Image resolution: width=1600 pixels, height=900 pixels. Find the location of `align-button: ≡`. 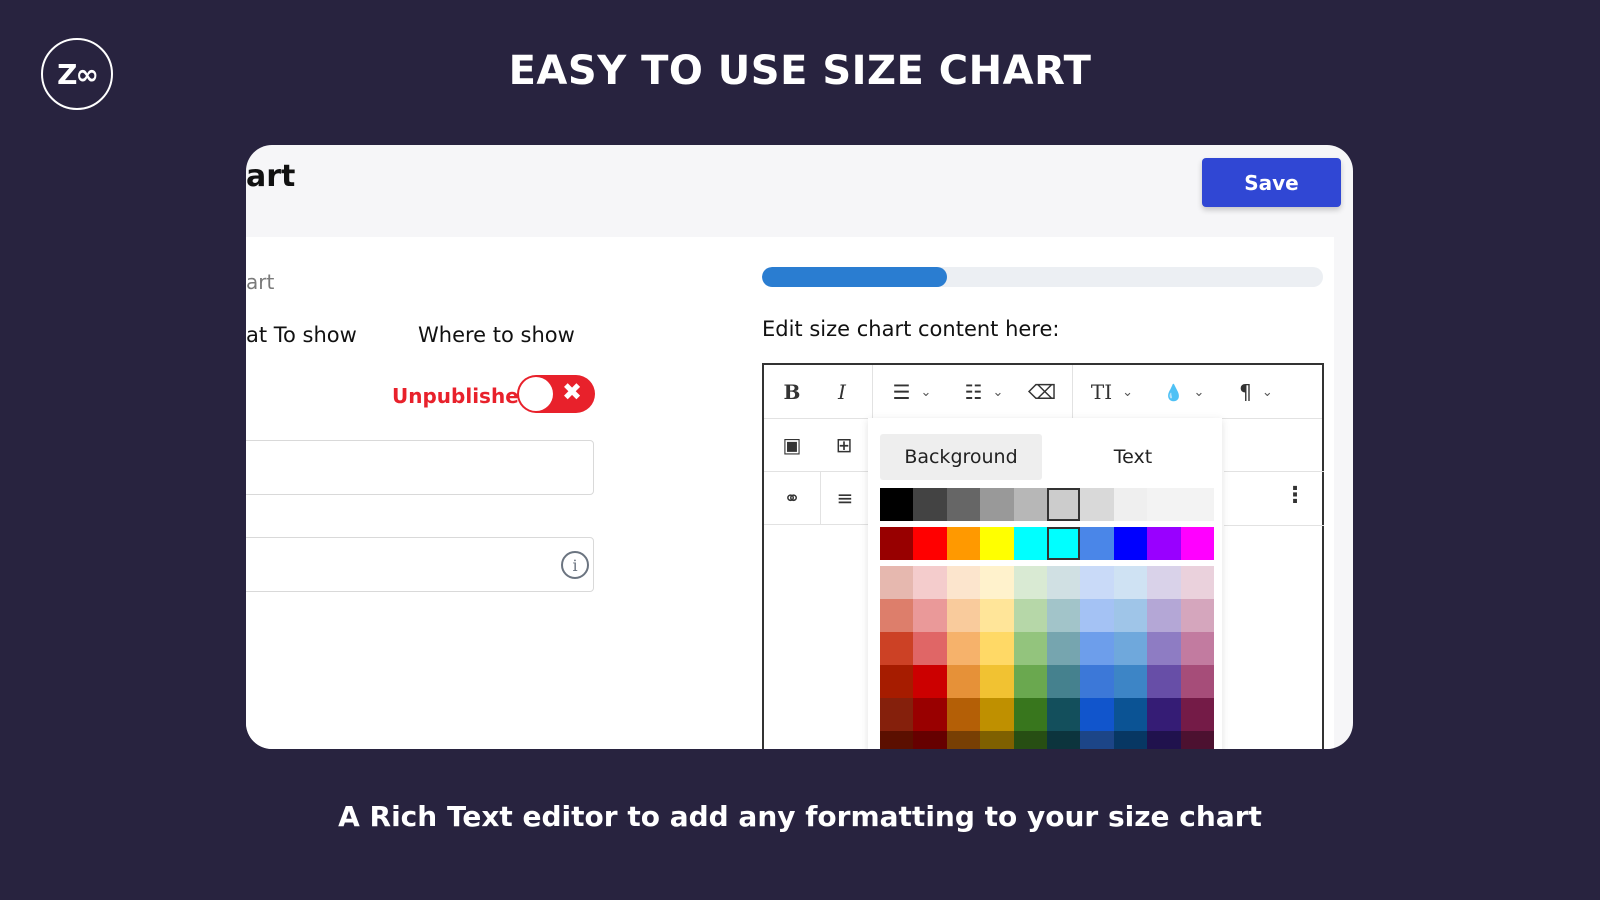

align-button: ≡ is located at coordinates (845, 498).